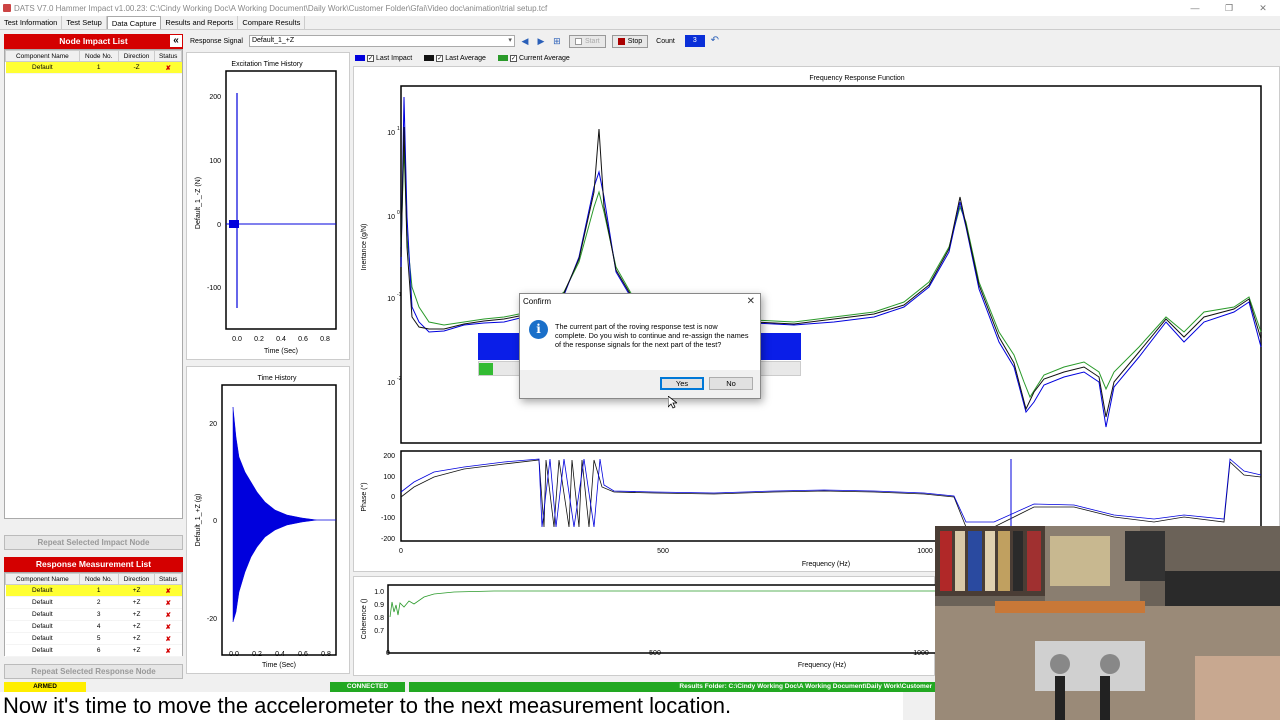  I want to click on table-row: Default 4 +Z ✘, so click(93, 626).